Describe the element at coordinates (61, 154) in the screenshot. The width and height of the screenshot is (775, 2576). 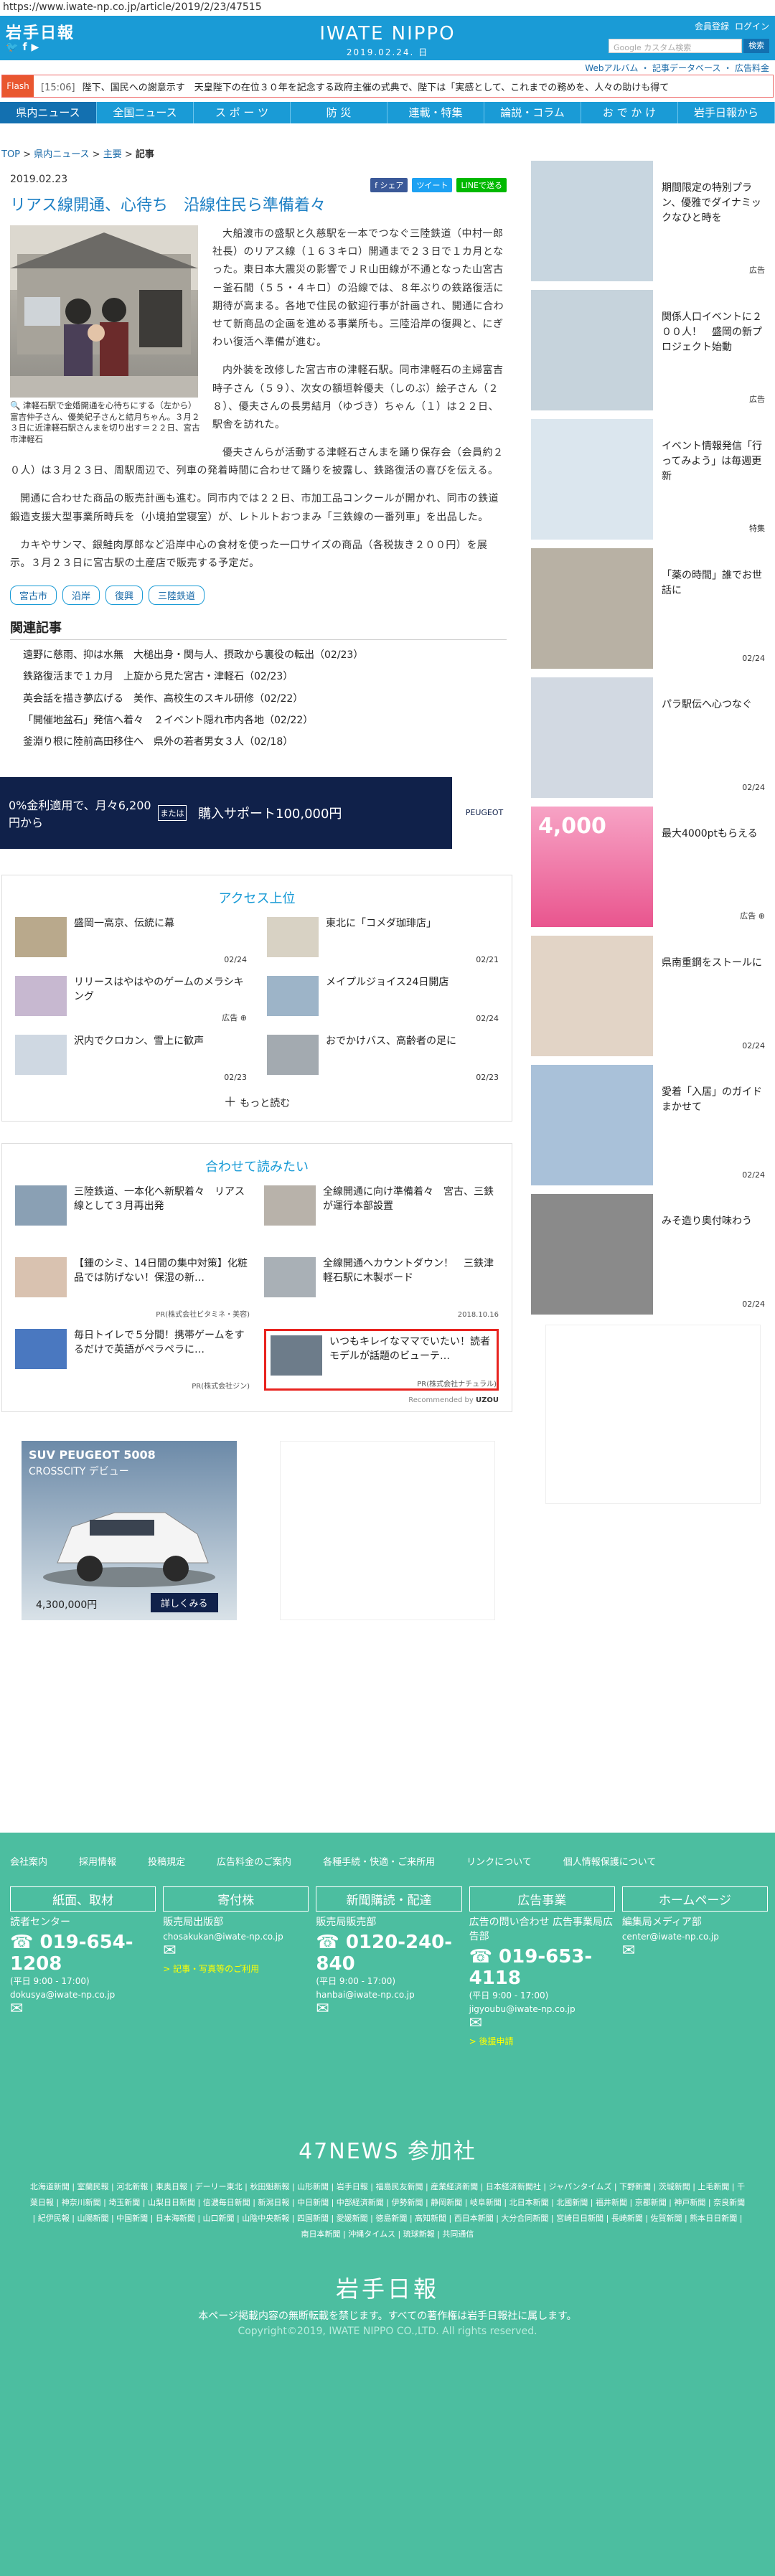
I see `breadcrumb-prefecture: 県内ニュース` at that location.